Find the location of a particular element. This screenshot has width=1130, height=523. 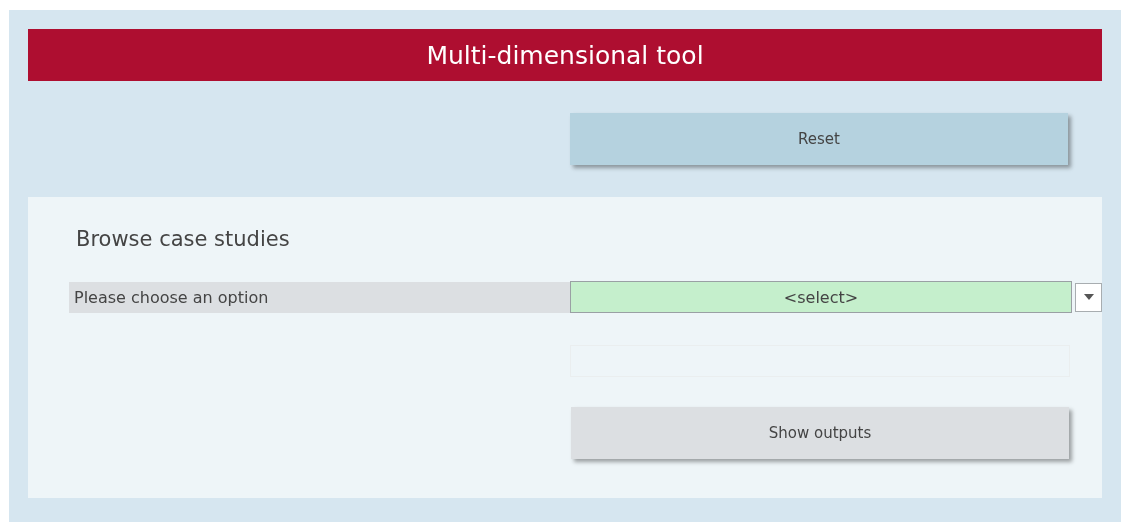

dropdown-button is located at coordinates (1088, 297).